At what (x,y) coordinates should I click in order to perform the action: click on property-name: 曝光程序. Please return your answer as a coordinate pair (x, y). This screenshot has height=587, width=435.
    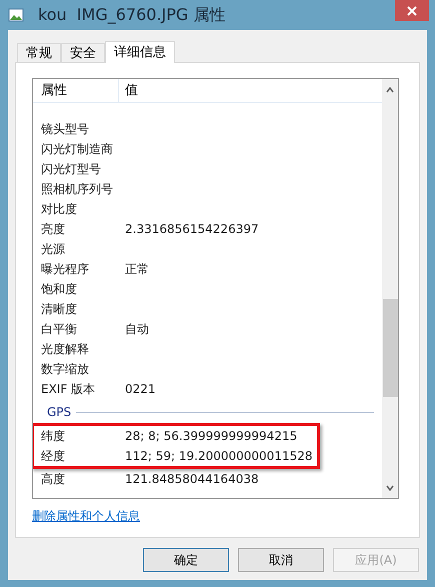
    Looking at the image, I should click on (65, 269).